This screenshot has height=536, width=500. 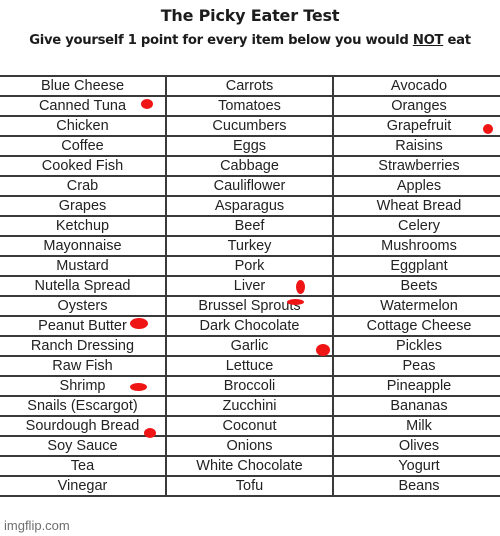 I want to click on food-cell: Garlic, so click(x=249, y=346).